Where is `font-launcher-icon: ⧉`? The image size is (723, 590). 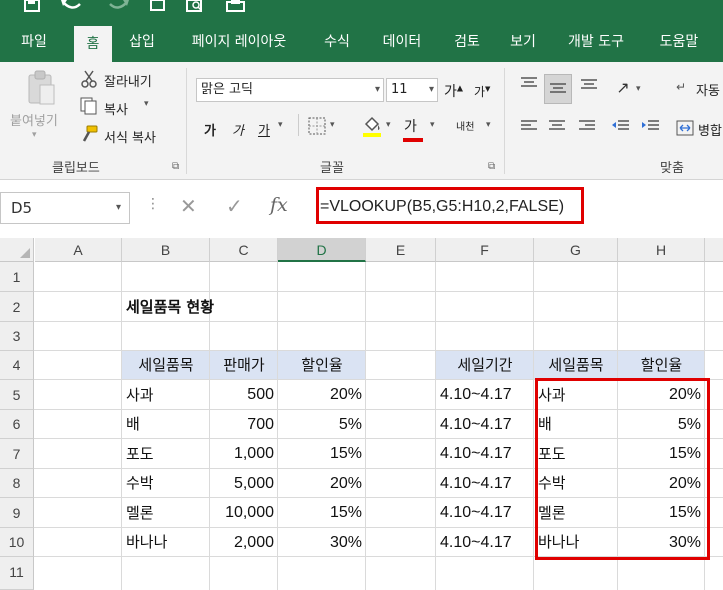
font-launcher-icon: ⧉ is located at coordinates (491, 166).